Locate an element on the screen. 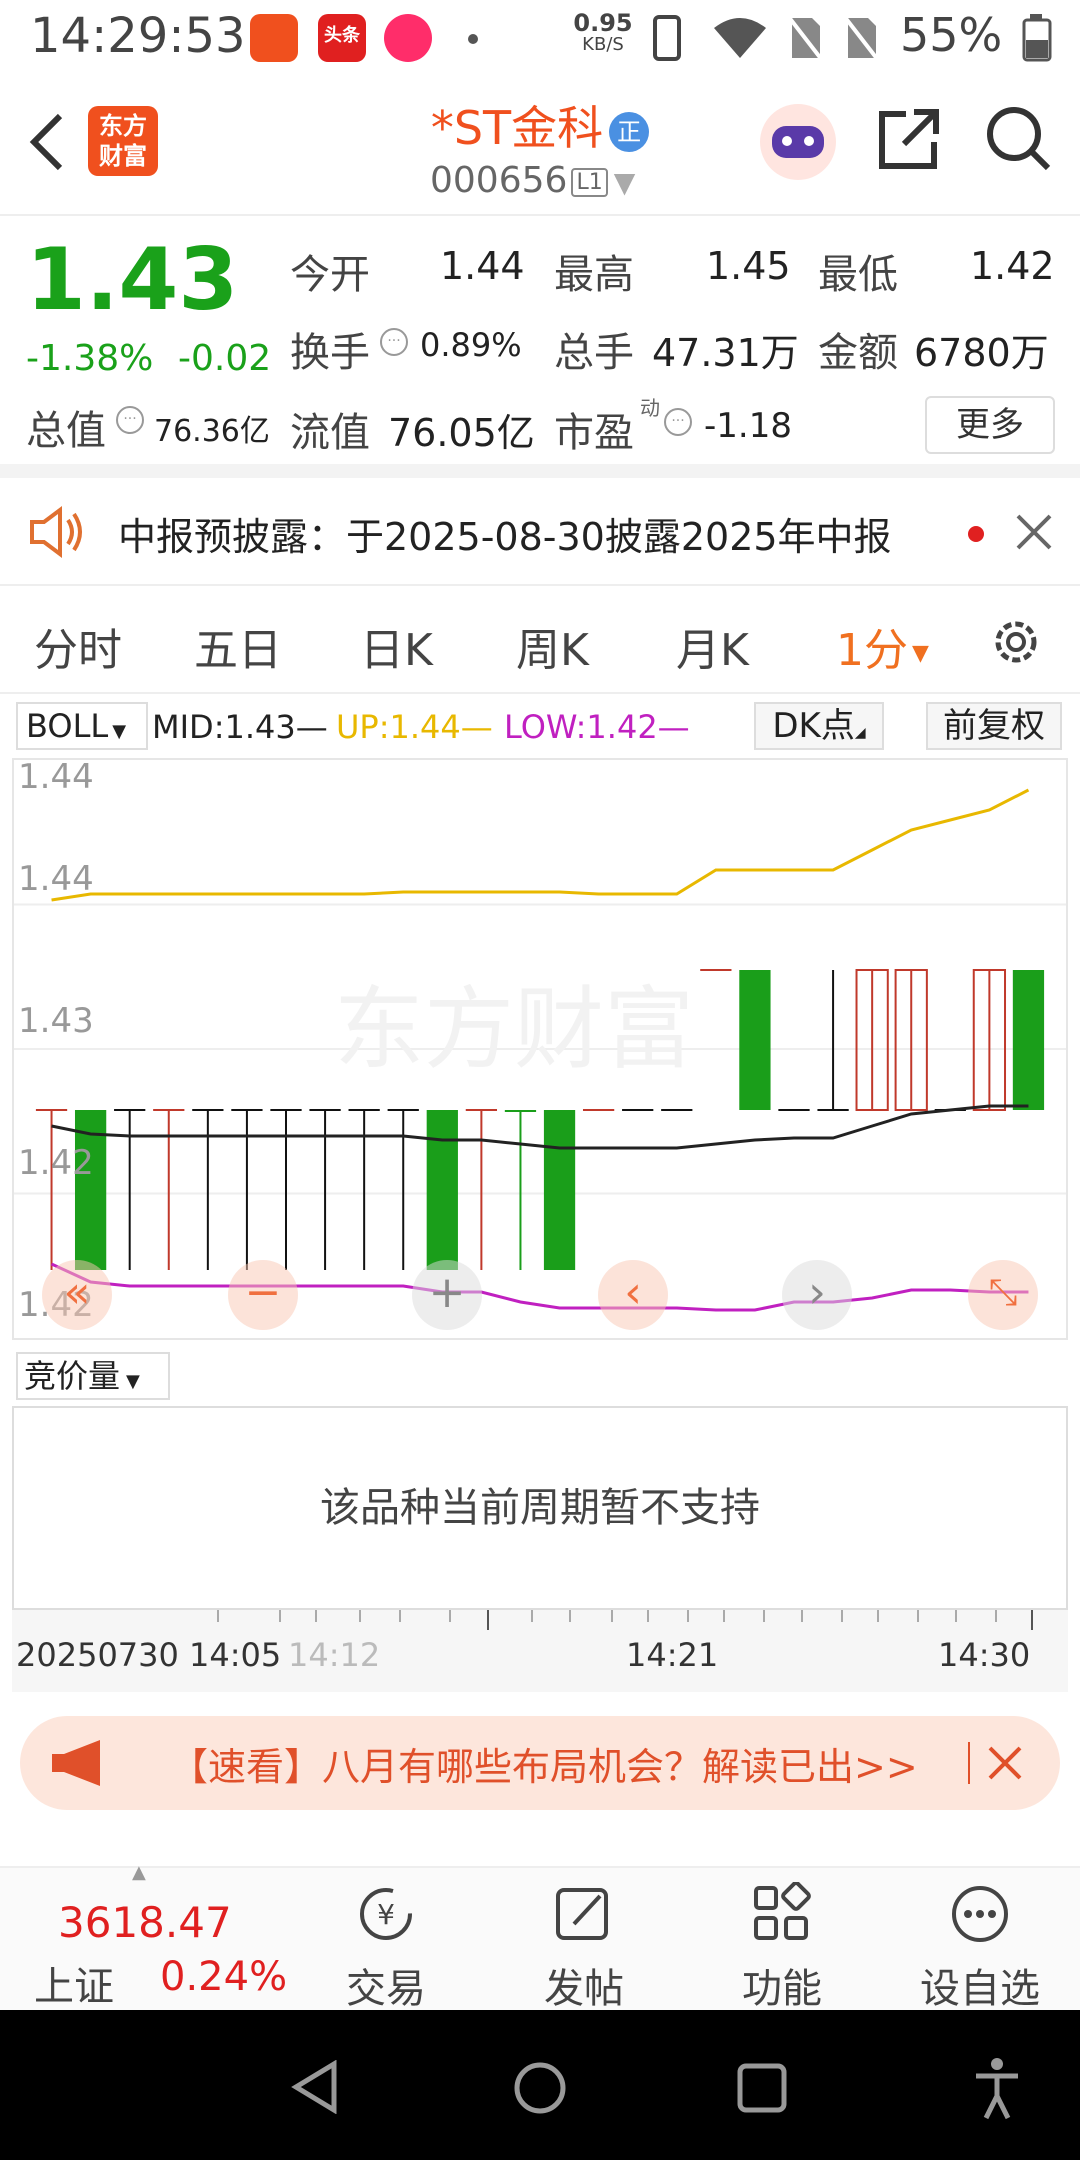 Image resolution: width=1080 pixels, height=2160 pixels. more-button: 更多 is located at coordinates (990, 425).